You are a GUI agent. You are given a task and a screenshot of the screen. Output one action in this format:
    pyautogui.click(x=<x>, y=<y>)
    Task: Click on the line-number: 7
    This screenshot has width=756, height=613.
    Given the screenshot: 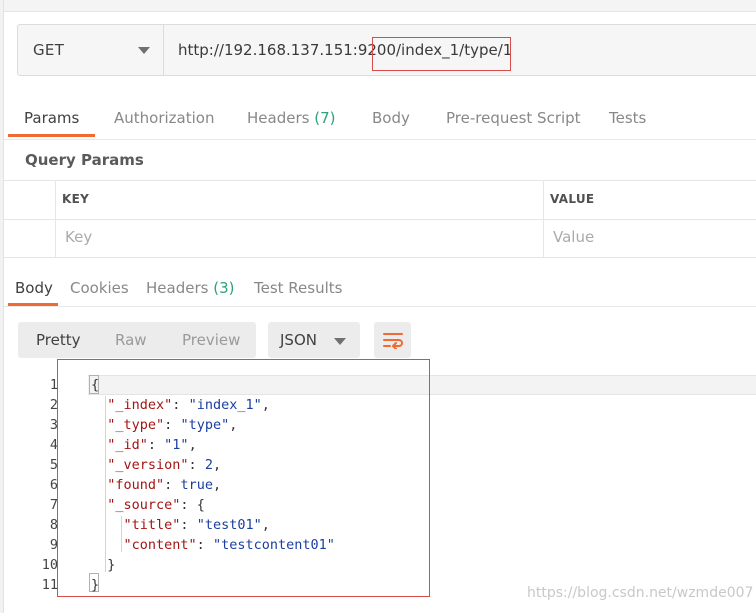 What is the action you would take?
    pyautogui.click(x=53, y=505)
    